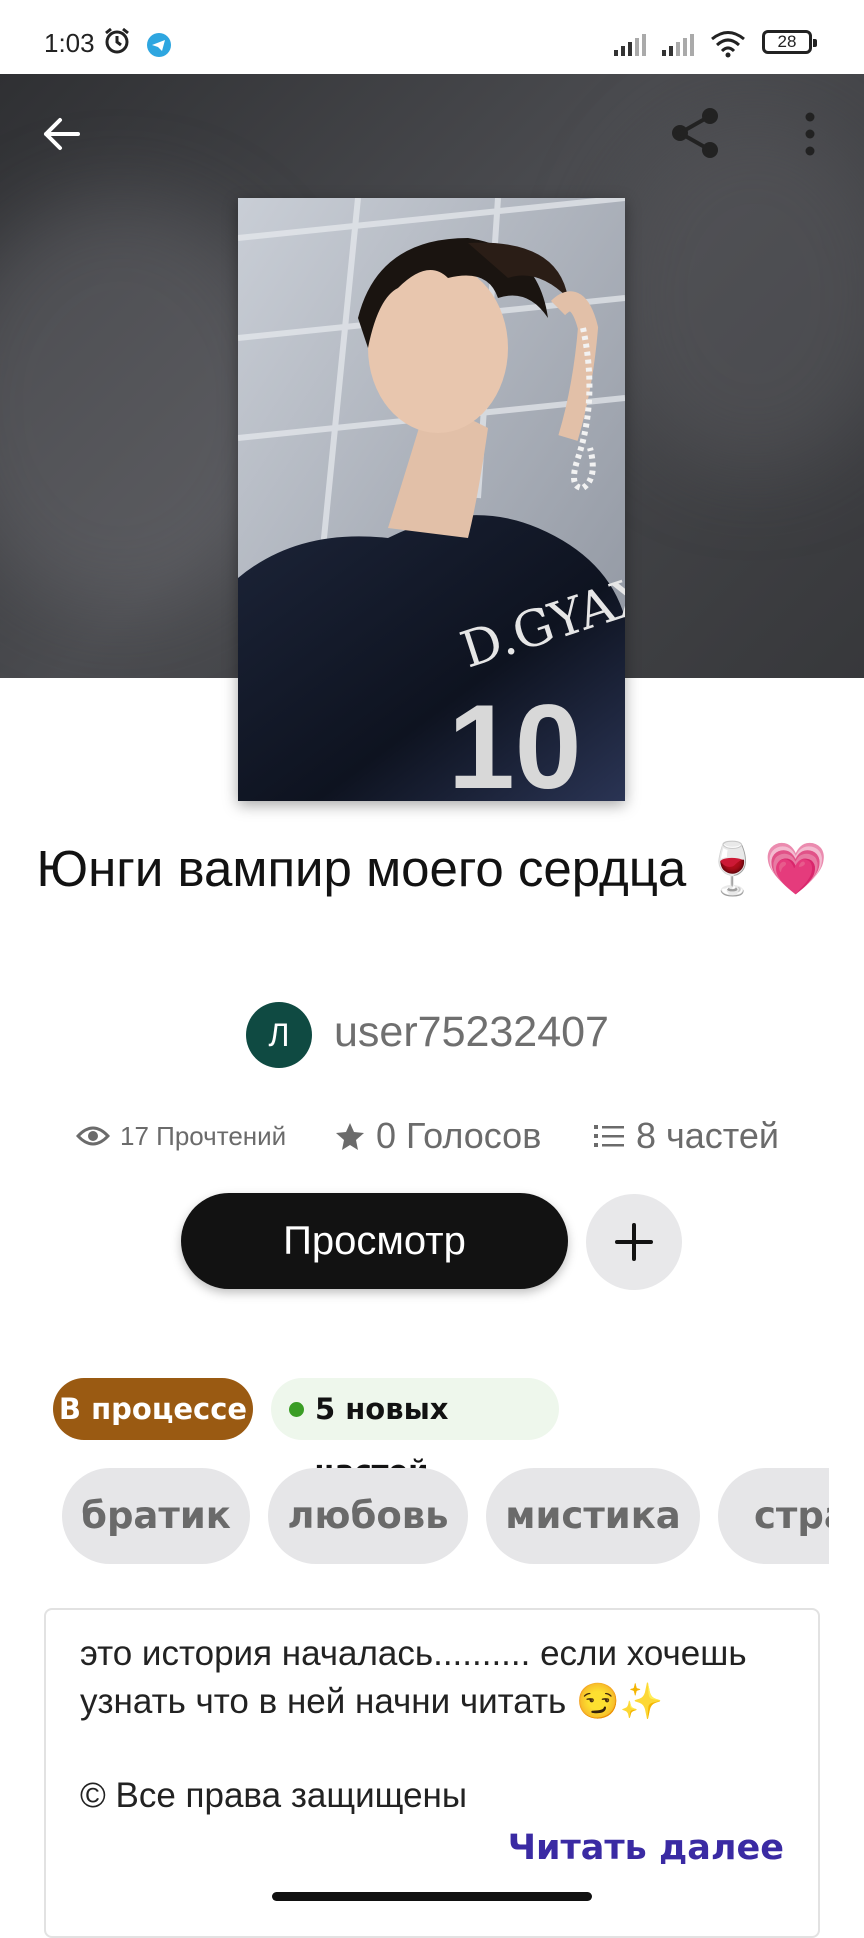 This screenshot has height=1938, width=864. I want to click on tag-chip: любовь, so click(368, 1516).